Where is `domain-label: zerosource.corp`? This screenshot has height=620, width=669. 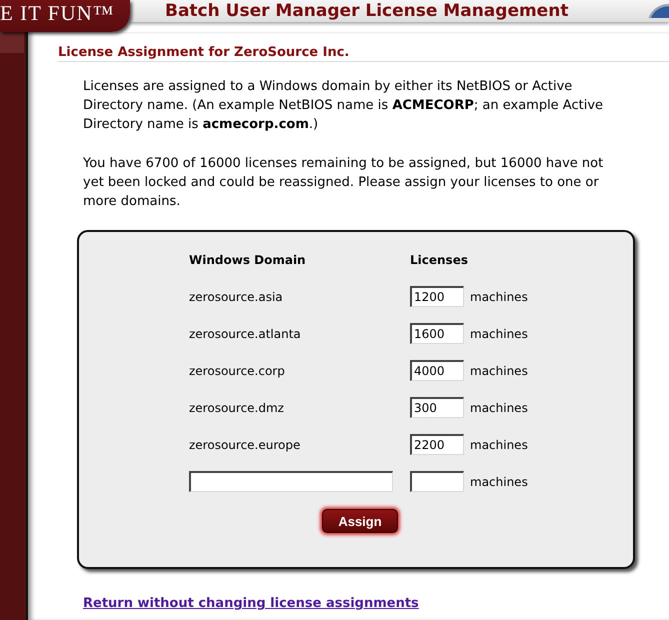 domain-label: zerosource.corp is located at coordinates (237, 371).